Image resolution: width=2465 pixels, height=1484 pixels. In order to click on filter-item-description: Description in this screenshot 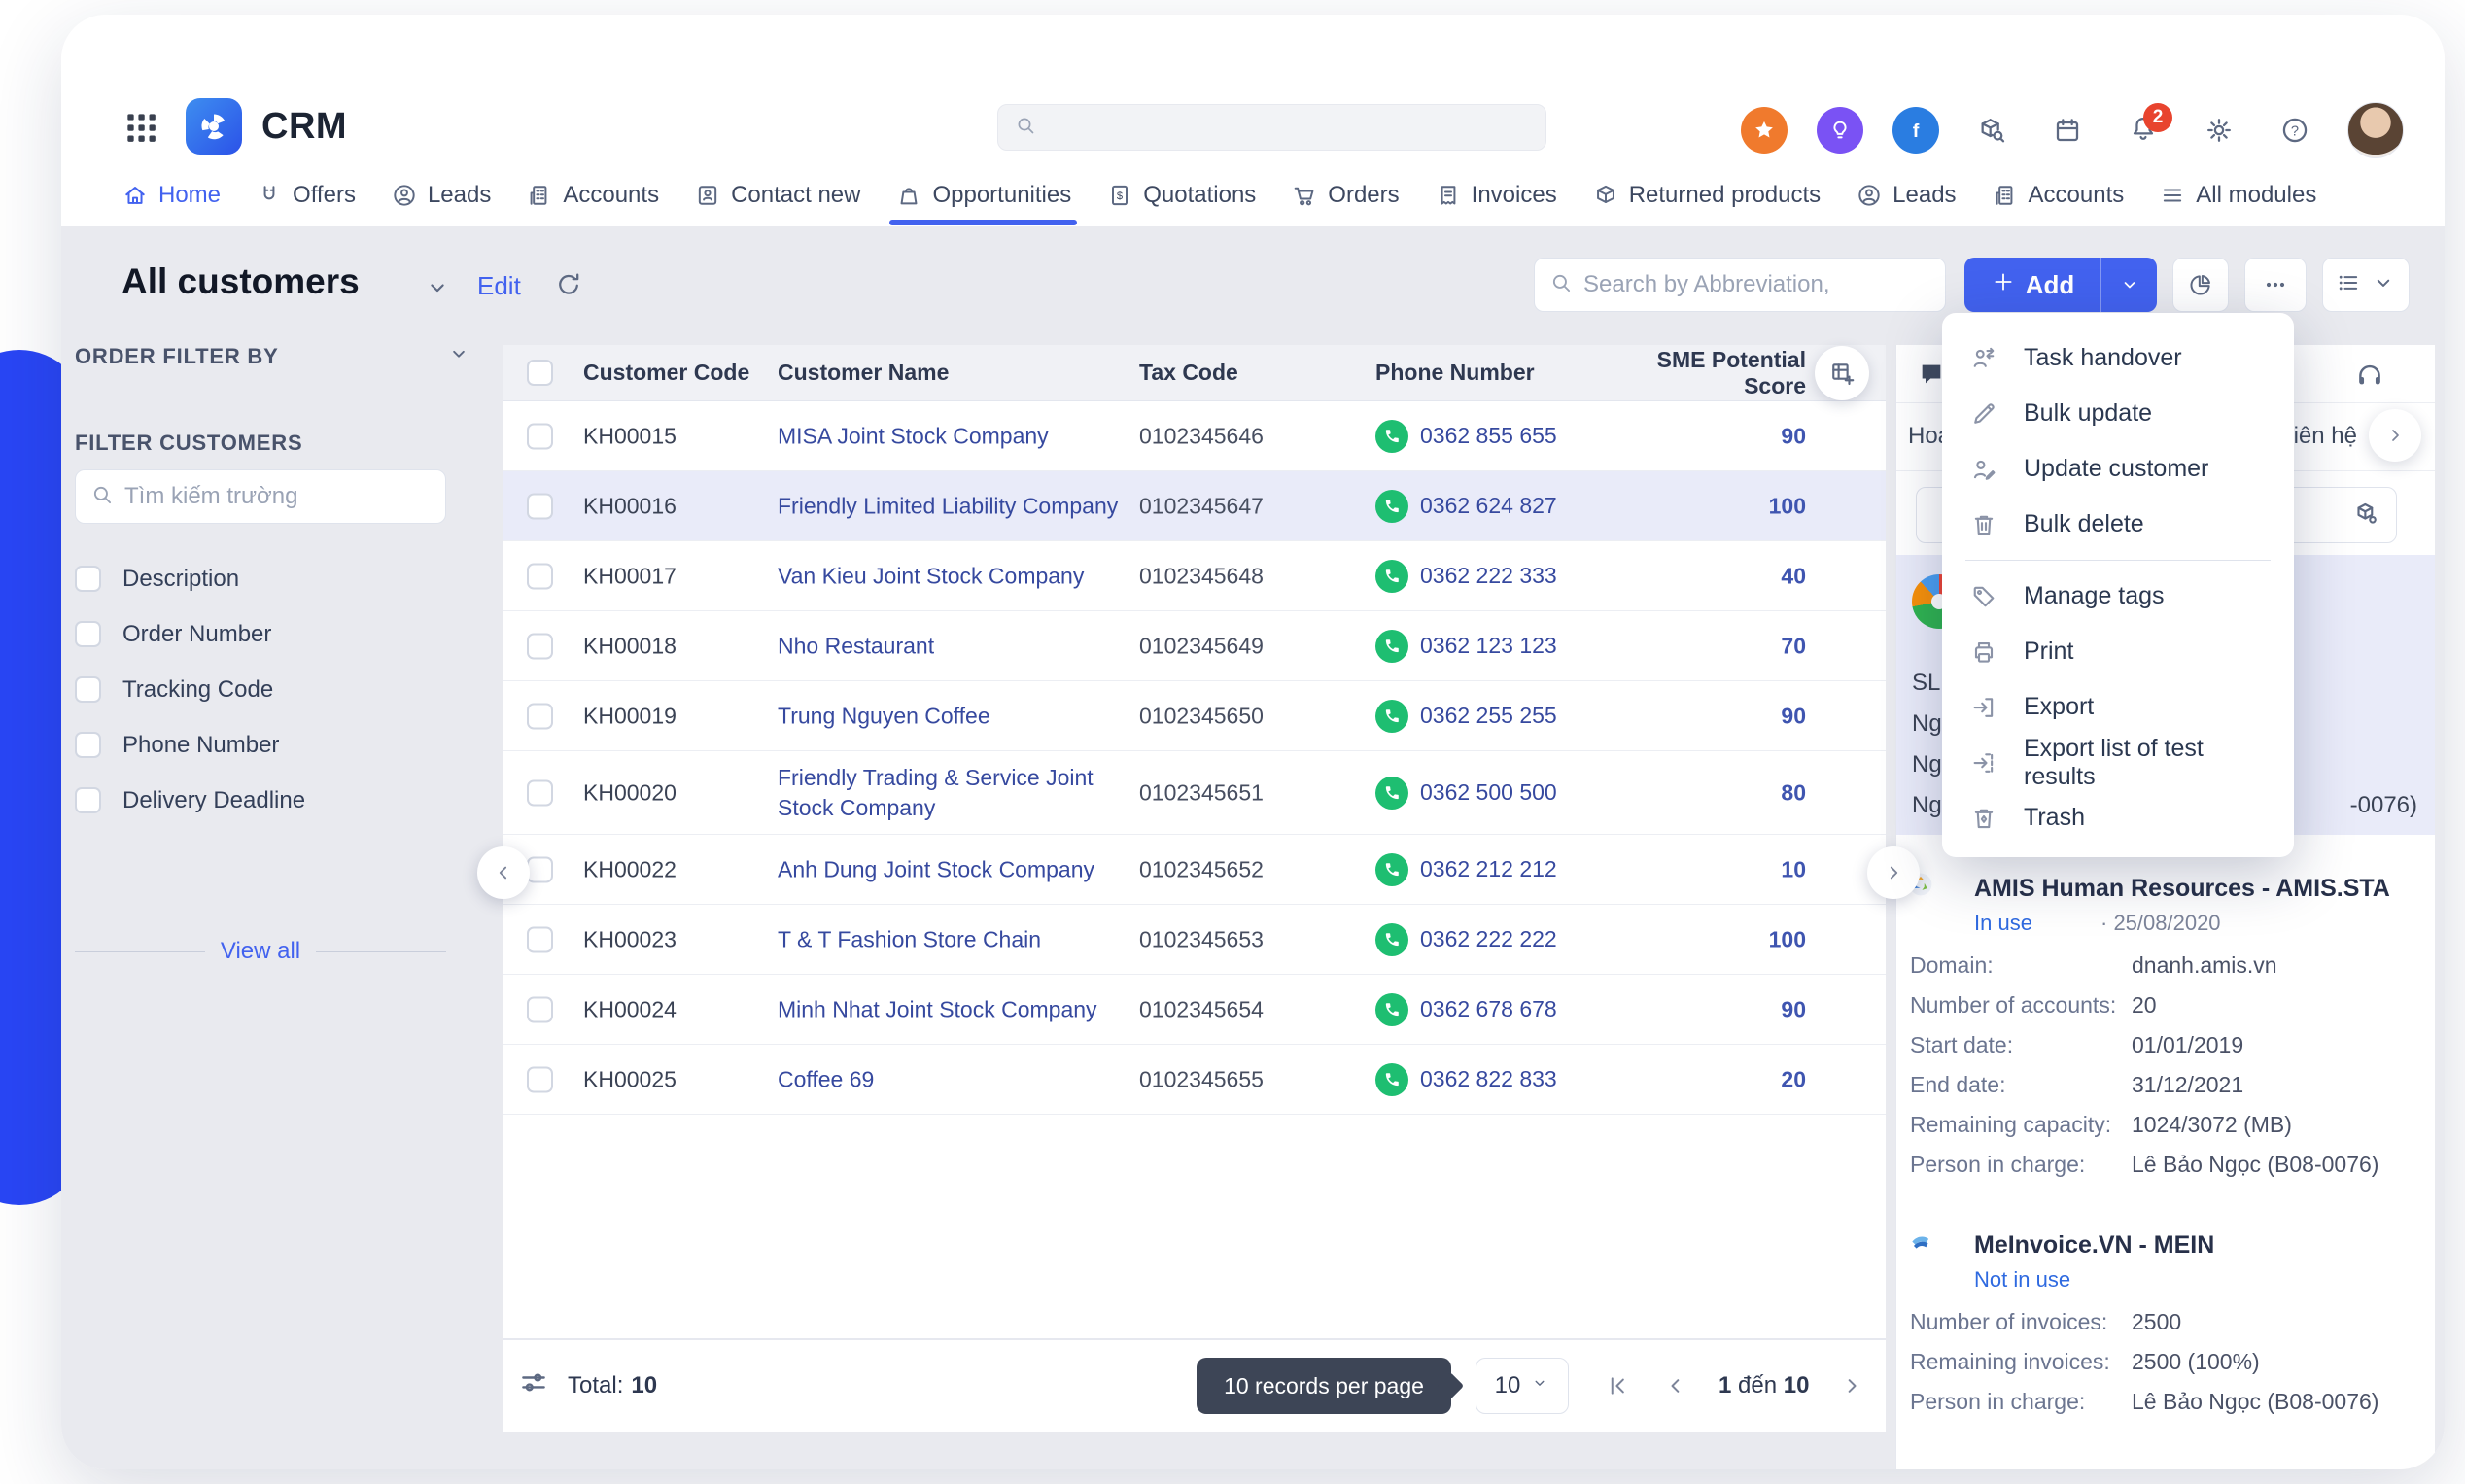, I will do `click(273, 578)`.